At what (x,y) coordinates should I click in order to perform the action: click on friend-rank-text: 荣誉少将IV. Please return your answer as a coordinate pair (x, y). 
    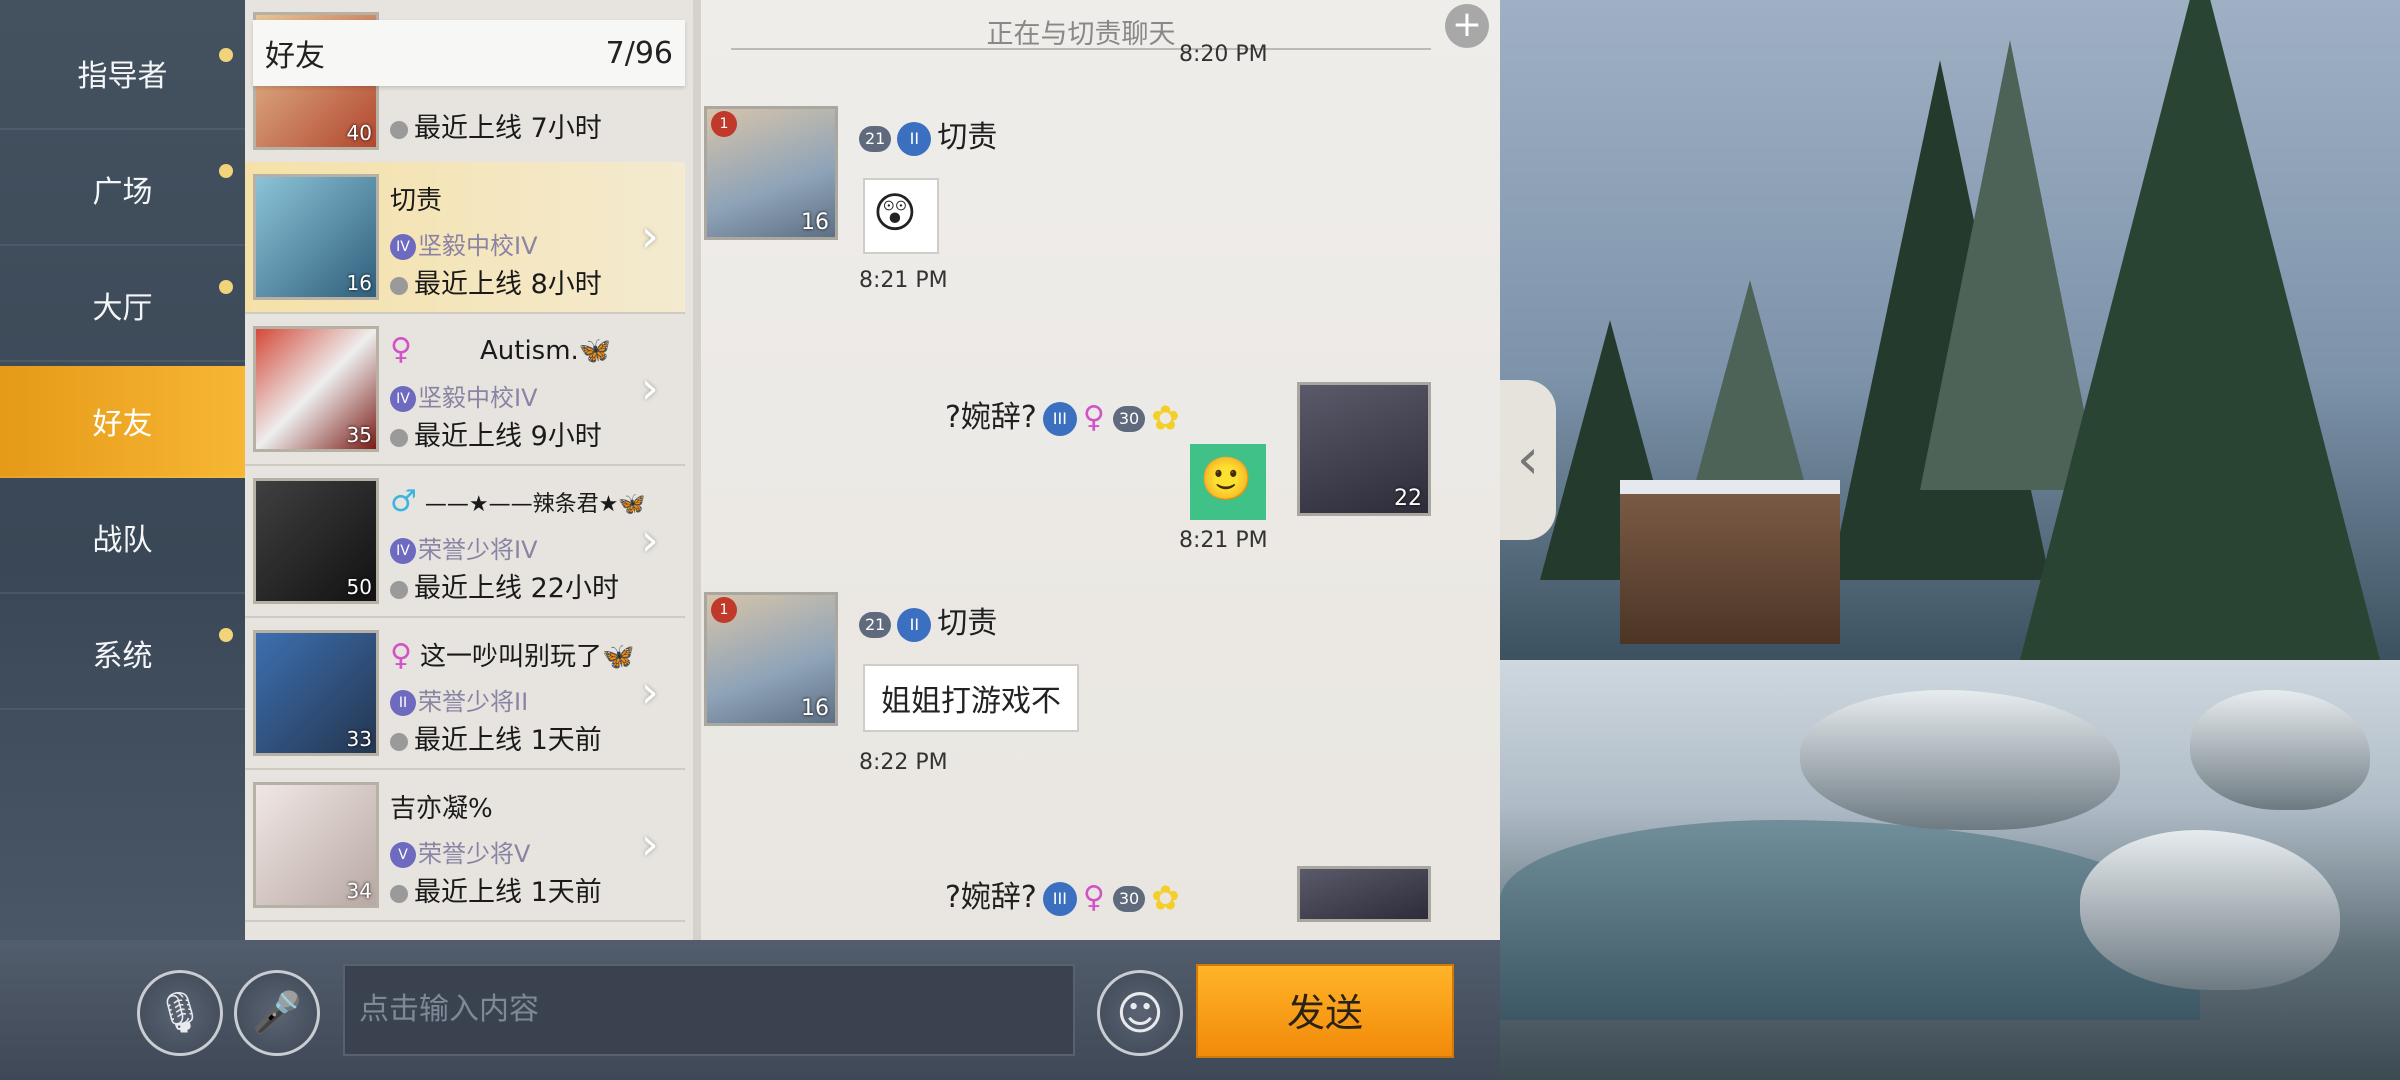
    Looking at the image, I should click on (478, 550).